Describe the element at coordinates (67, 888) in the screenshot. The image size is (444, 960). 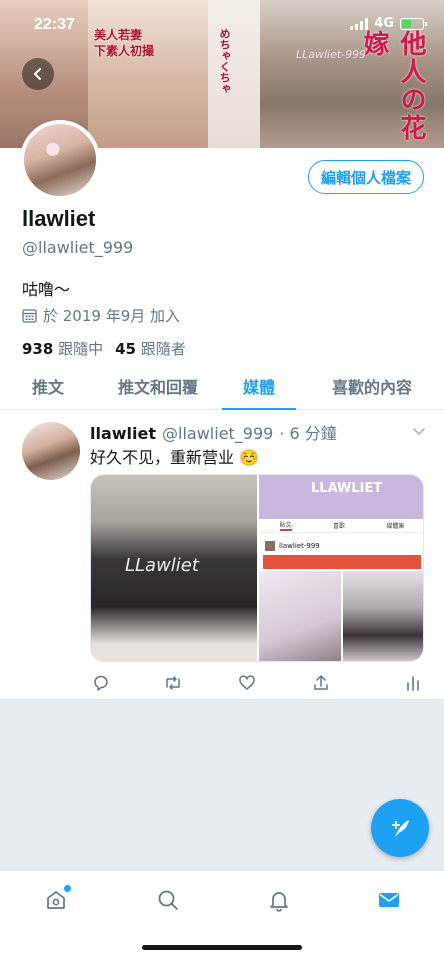
I see `new-content-dot` at that location.